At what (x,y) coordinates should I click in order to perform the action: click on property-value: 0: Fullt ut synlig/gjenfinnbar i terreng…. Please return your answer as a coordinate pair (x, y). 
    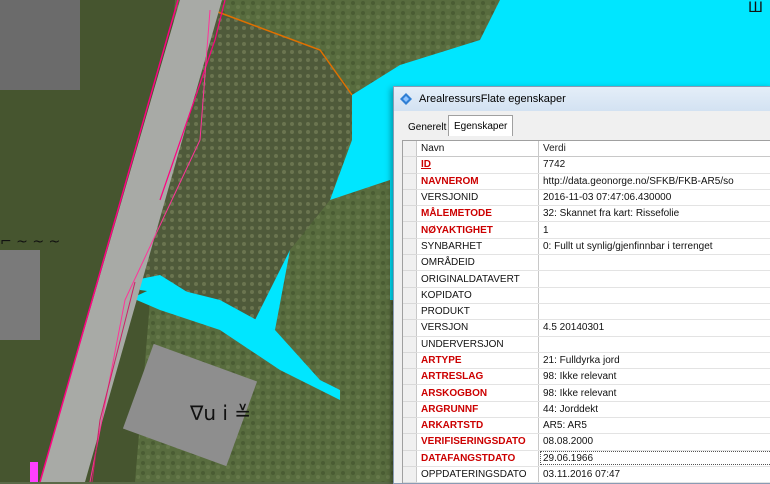
    Looking at the image, I should click on (654, 246).